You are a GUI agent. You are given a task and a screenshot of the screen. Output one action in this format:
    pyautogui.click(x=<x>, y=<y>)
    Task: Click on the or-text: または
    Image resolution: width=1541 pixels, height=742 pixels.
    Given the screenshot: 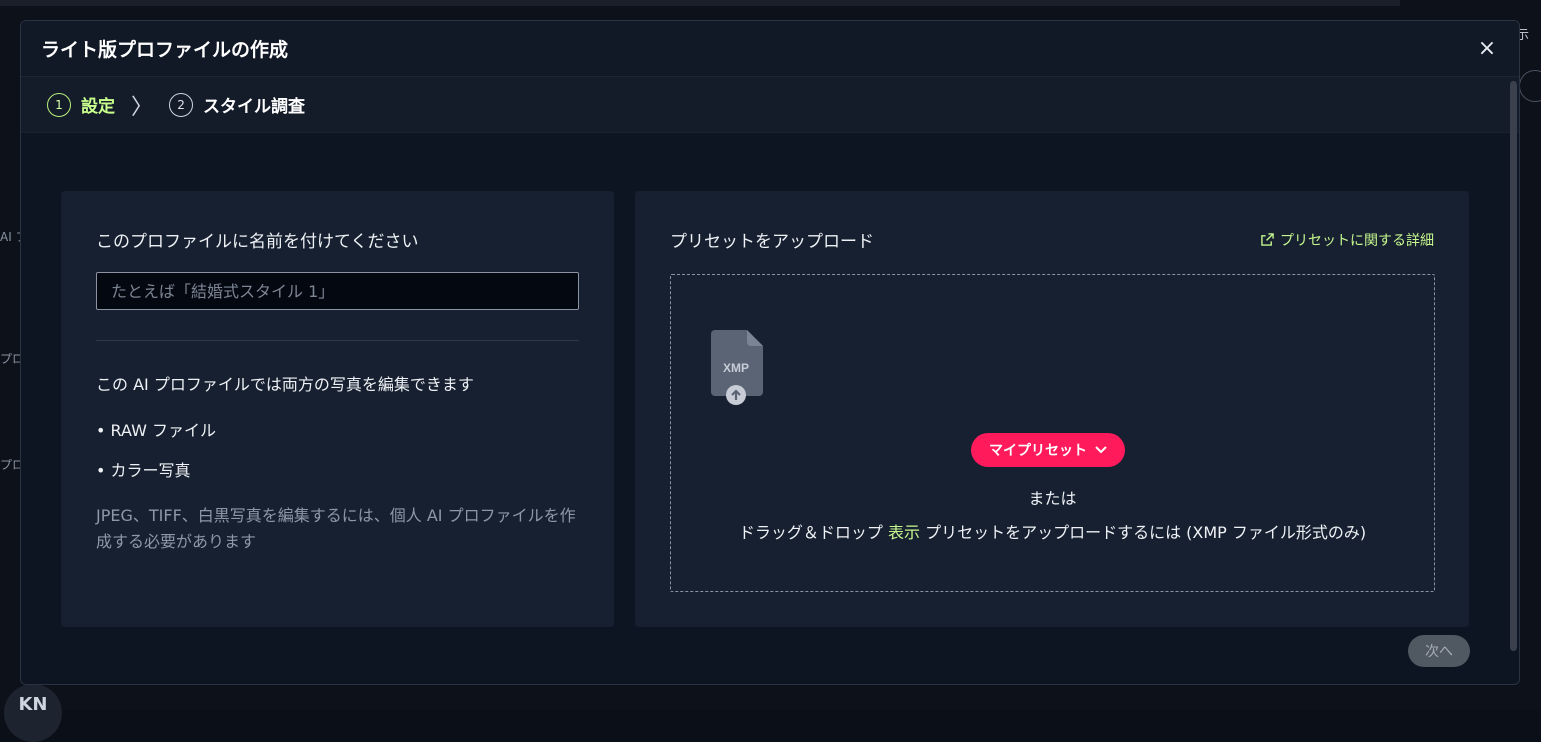 What is the action you would take?
    pyautogui.click(x=1052, y=497)
    